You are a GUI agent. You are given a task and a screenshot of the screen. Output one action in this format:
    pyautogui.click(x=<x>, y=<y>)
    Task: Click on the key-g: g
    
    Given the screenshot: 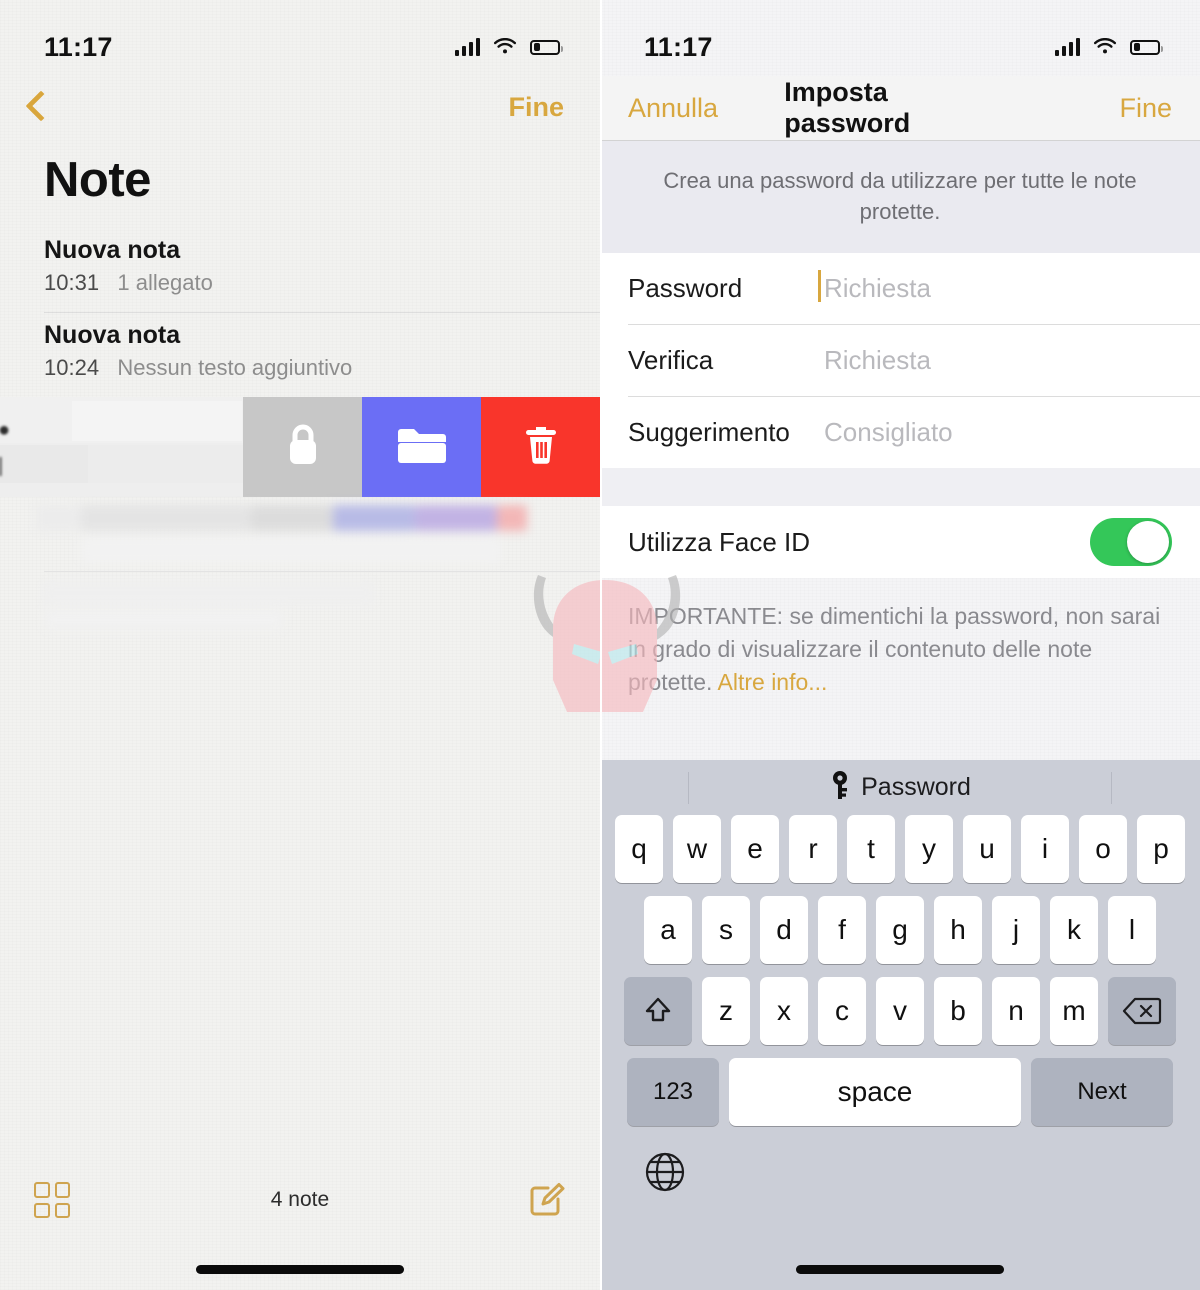 What is the action you would take?
    pyautogui.click(x=900, y=930)
    